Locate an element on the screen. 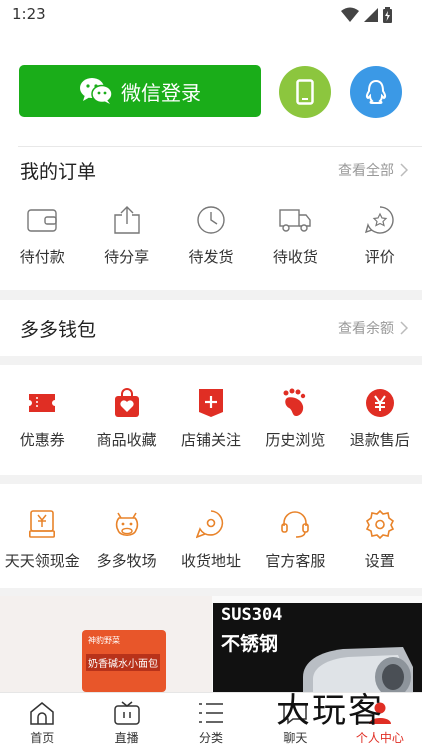 Image resolution: width=422 pixels, height=750 pixels. tab-label: 首页 is located at coordinates (42, 738).